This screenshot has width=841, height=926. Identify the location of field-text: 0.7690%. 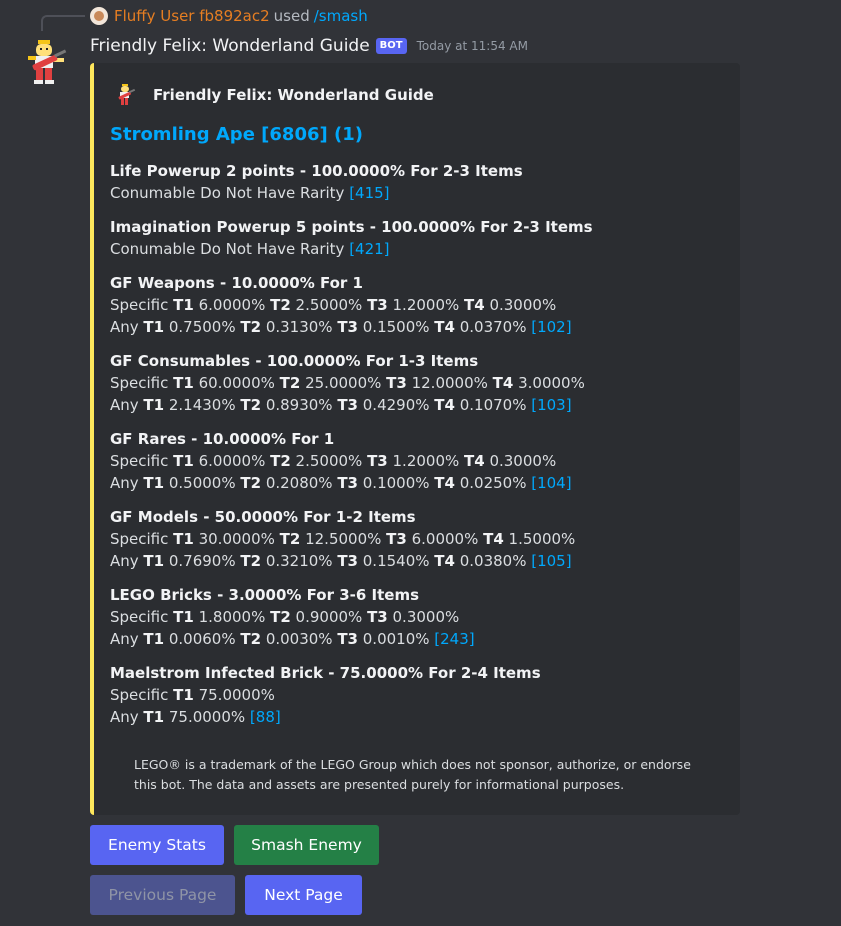
(202, 561).